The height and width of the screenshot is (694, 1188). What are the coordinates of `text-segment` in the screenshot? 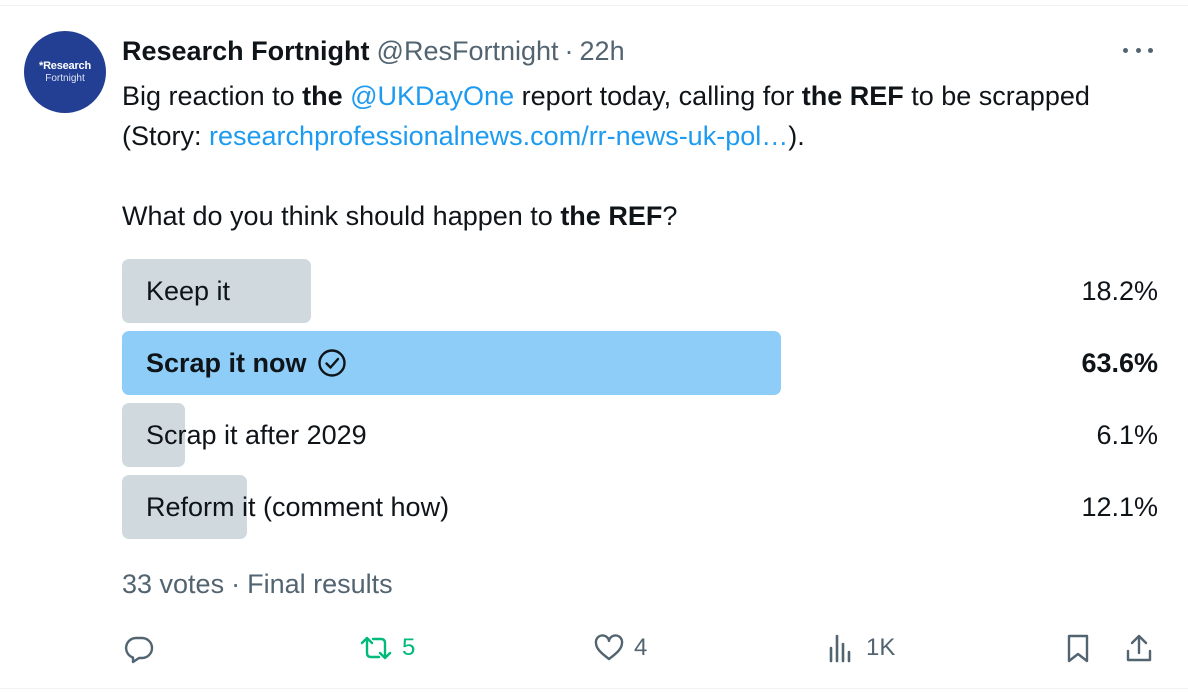 It's located at (347, 96).